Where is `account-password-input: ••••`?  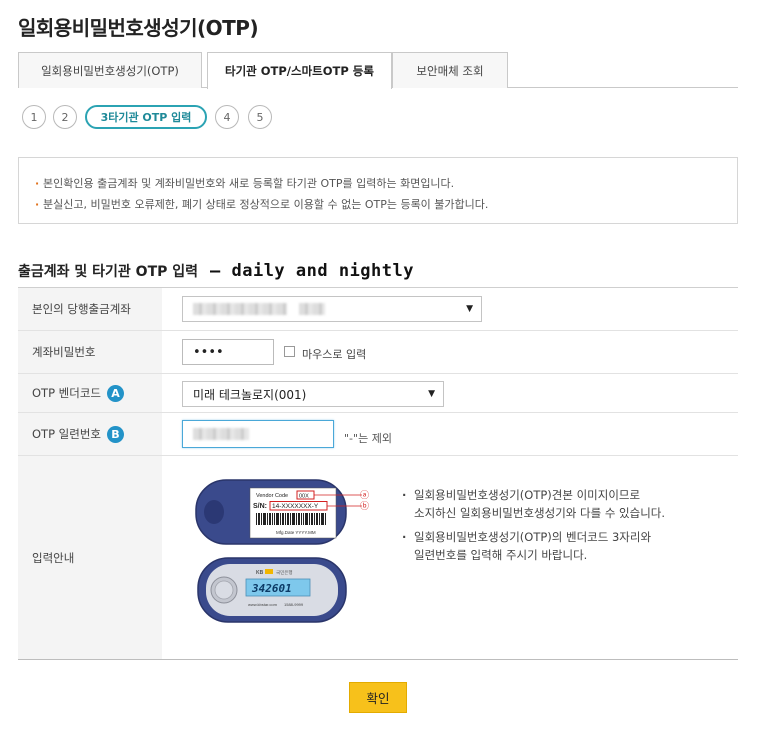
account-password-input: •••• is located at coordinates (228, 352).